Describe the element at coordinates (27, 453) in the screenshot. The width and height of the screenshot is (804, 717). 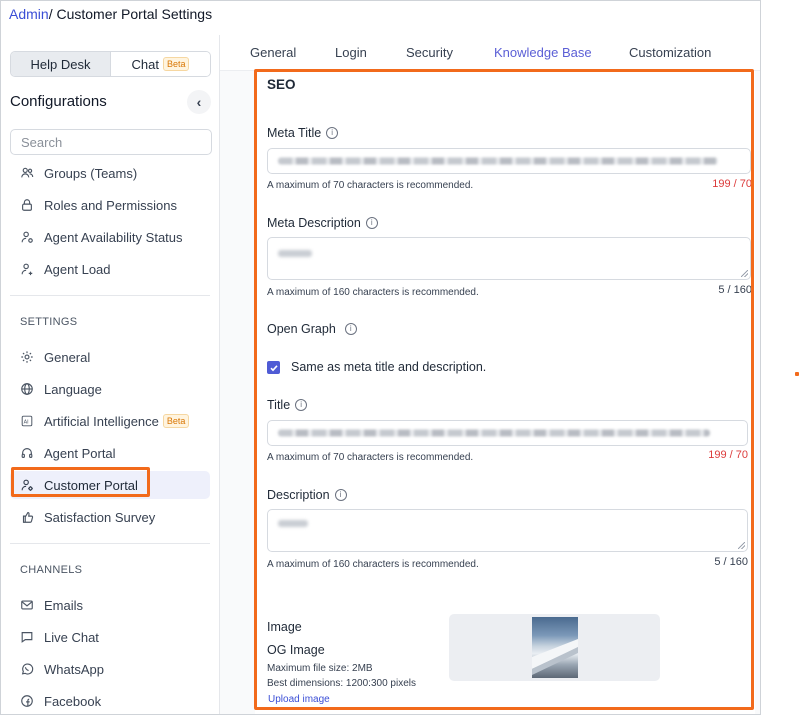
I see `headset-icon` at that location.